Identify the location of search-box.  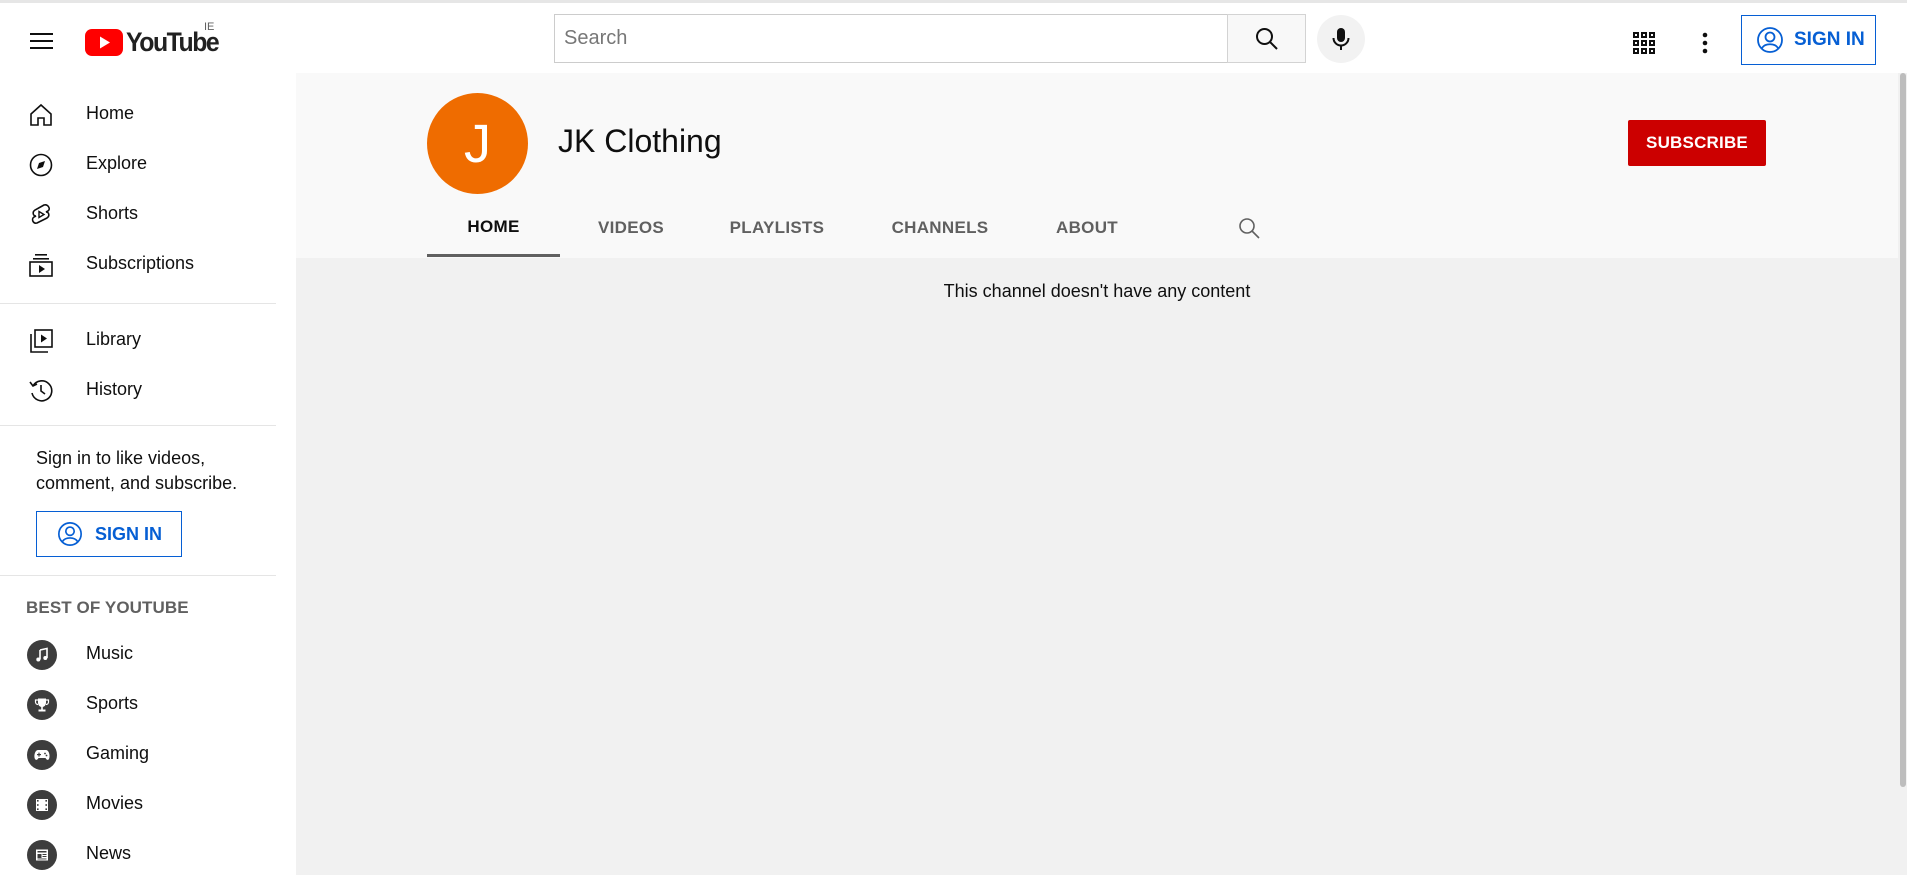
(891, 38).